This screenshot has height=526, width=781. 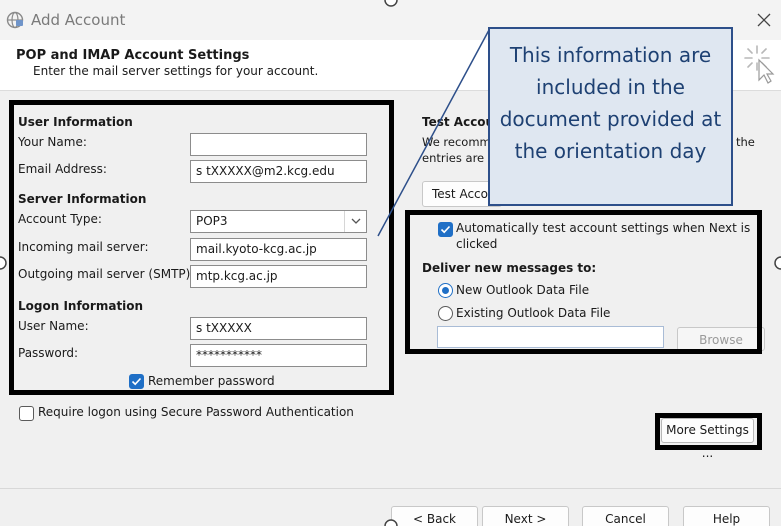 What do you see at coordinates (26, 413) in the screenshot?
I see `spa-checkbox` at bounding box center [26, 413].